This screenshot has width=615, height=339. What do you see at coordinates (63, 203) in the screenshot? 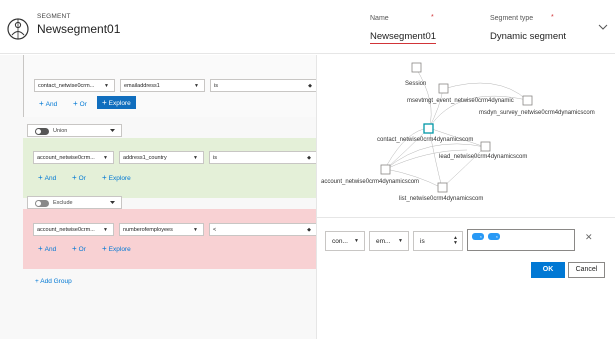
I see `exclude-label: Exclude` at bounding box center [63, 203].